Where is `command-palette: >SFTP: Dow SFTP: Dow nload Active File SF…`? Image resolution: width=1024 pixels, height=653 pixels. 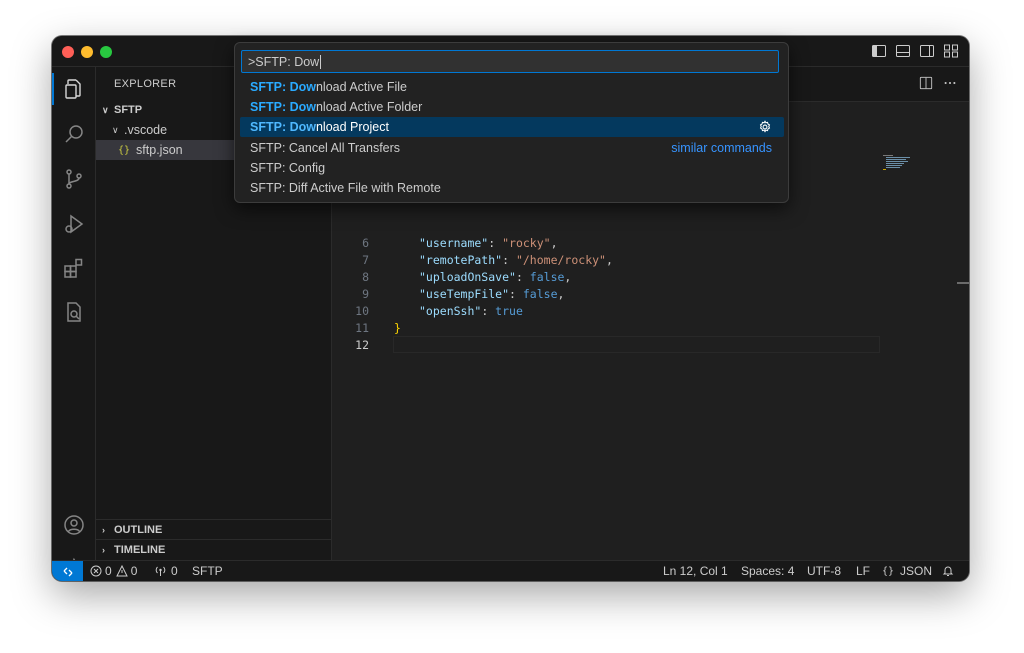 command-palette: >SFTP: Dow SFTP: Dow nload Active File SF… is located at coordinates (511, 122).